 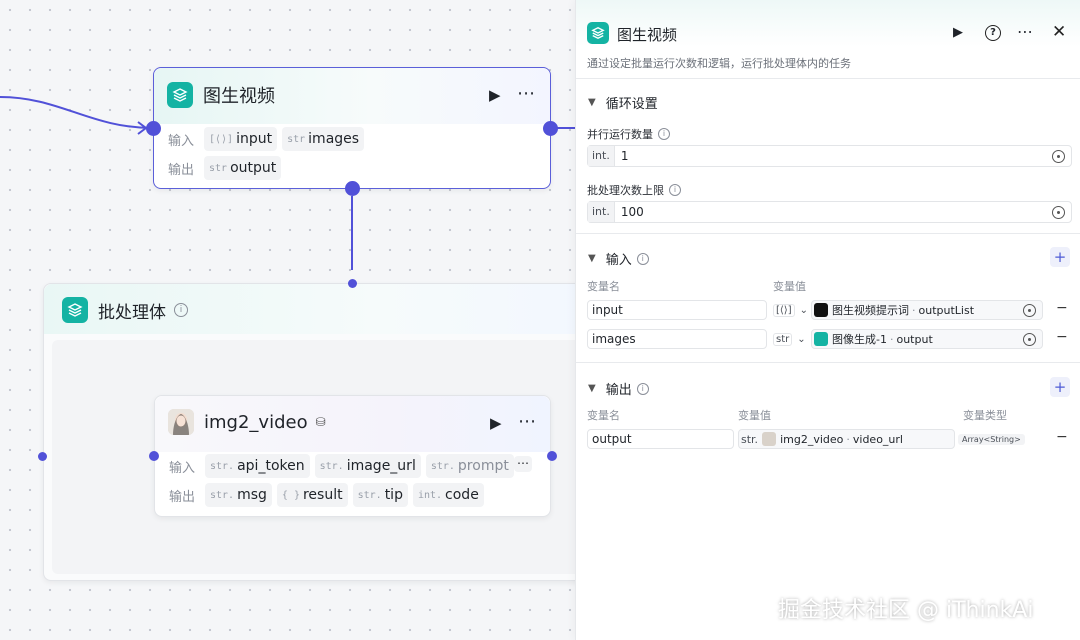 What do you see at coordinates (906, 610) in the screenshot?
I see `watermark: 掘金技术社区 @ iThinkAi` at bounding box center [906, 610].